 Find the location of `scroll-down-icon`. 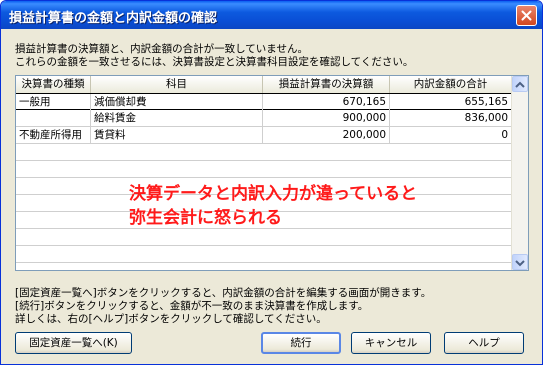

scroll-down-icon is located at coordinates (520, 263).